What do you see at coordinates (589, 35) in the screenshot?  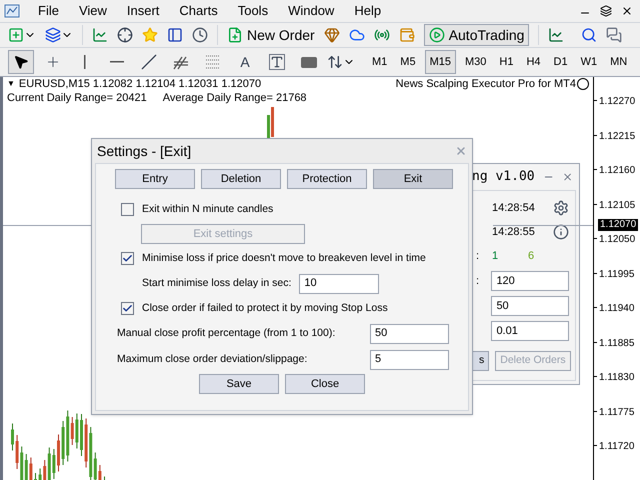 I see `search-icon` at bounding box center [589, 35].